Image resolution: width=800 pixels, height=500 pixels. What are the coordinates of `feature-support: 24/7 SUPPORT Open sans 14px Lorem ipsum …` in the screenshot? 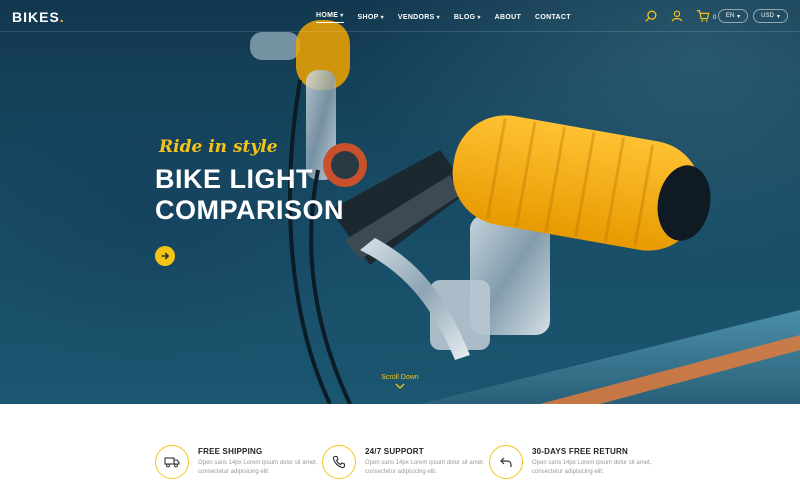 It's located at (407, 465).